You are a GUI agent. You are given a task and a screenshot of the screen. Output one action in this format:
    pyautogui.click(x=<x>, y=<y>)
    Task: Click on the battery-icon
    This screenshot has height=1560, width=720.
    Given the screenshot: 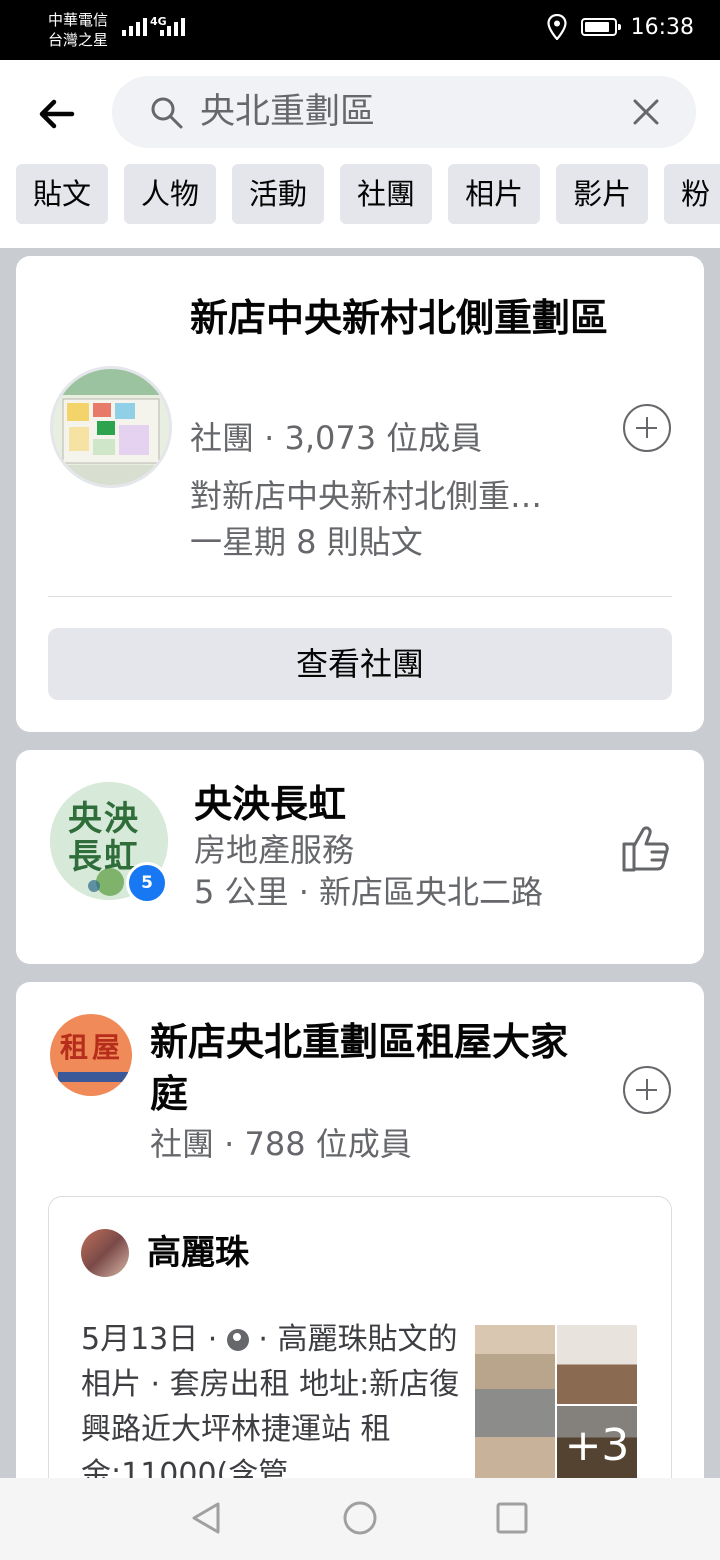 What is the action you would take?
    pyautogui.click(x=600, y=27)
    